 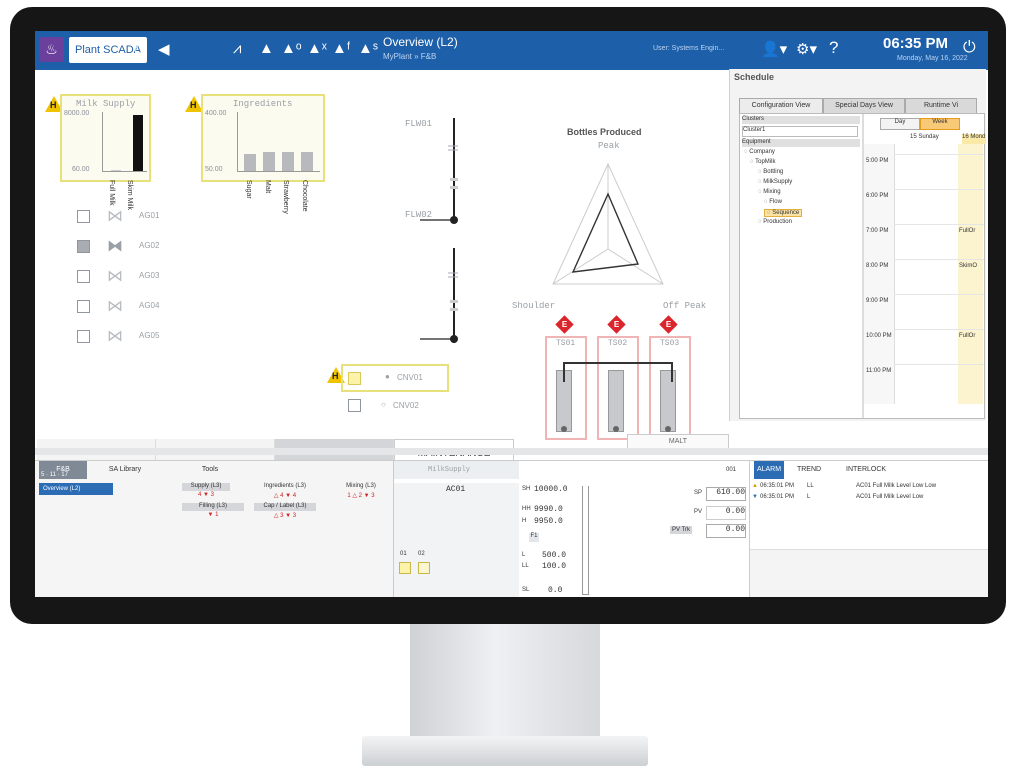 I want to click on alarm-acknowledge-icon: ▲ᵒ, so click(x=291, y=48).